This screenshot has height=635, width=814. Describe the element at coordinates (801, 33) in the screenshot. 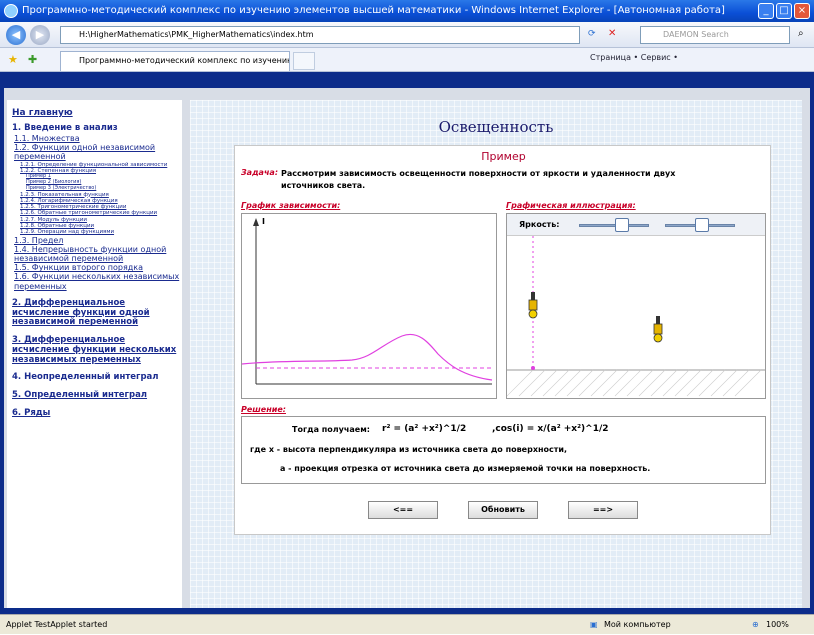

I see `search-icon: ⌕` at that location.